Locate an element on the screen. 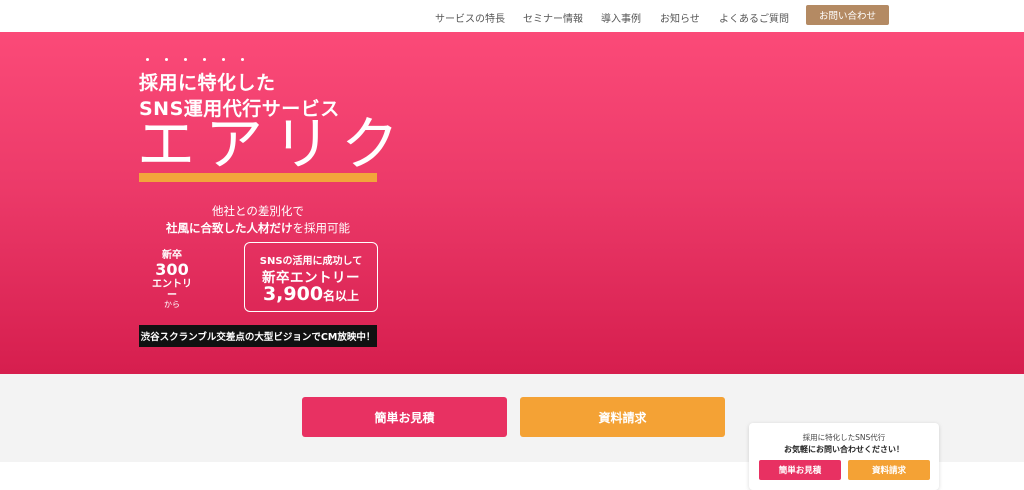 This screenshot has width=1024, height=490. floating-estimate-button: 簡単お見積 is located at coordinates (800, 470).